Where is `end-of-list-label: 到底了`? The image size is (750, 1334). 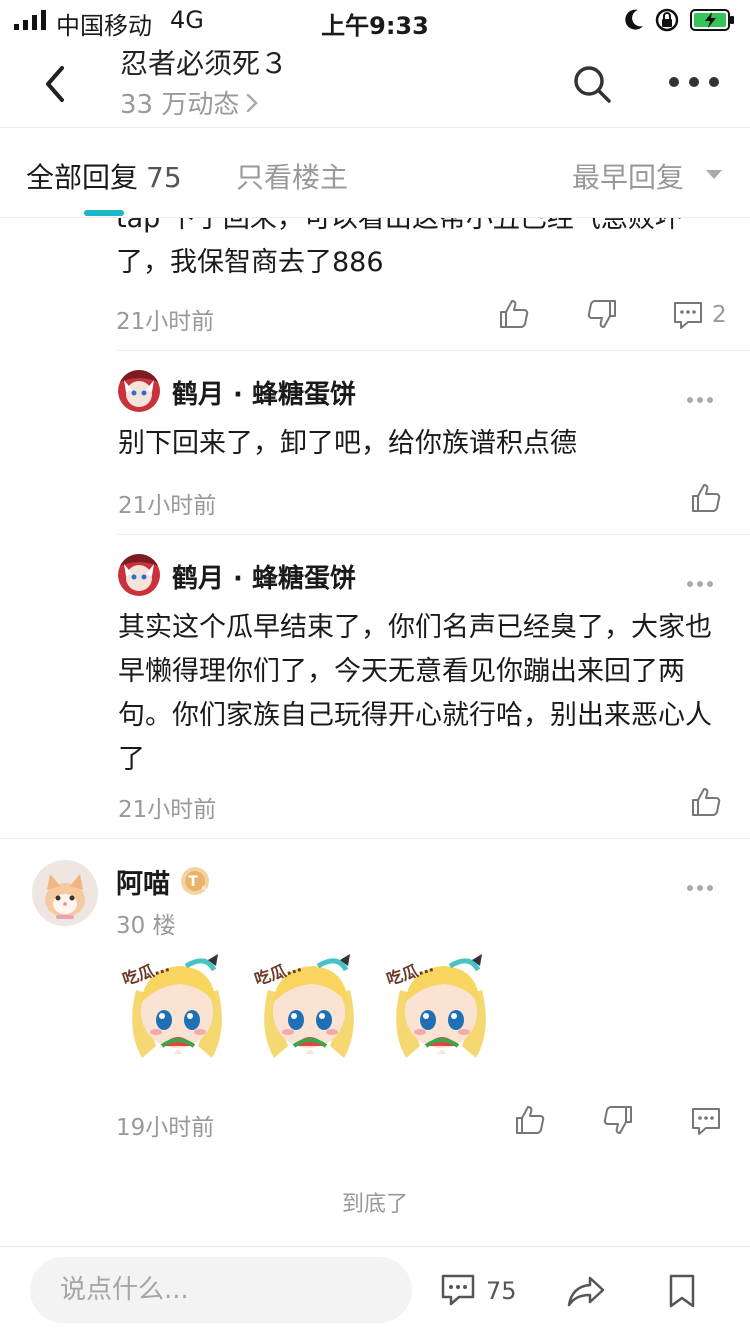
end-of-list-label: 到底了 is located at coordinates (374, 1204).